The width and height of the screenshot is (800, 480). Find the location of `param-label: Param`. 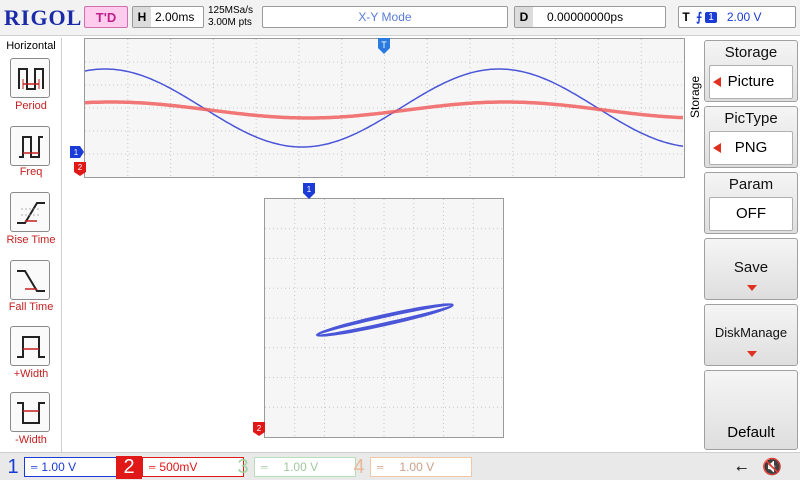

param-label: Param is located at coordinates (751, 184).